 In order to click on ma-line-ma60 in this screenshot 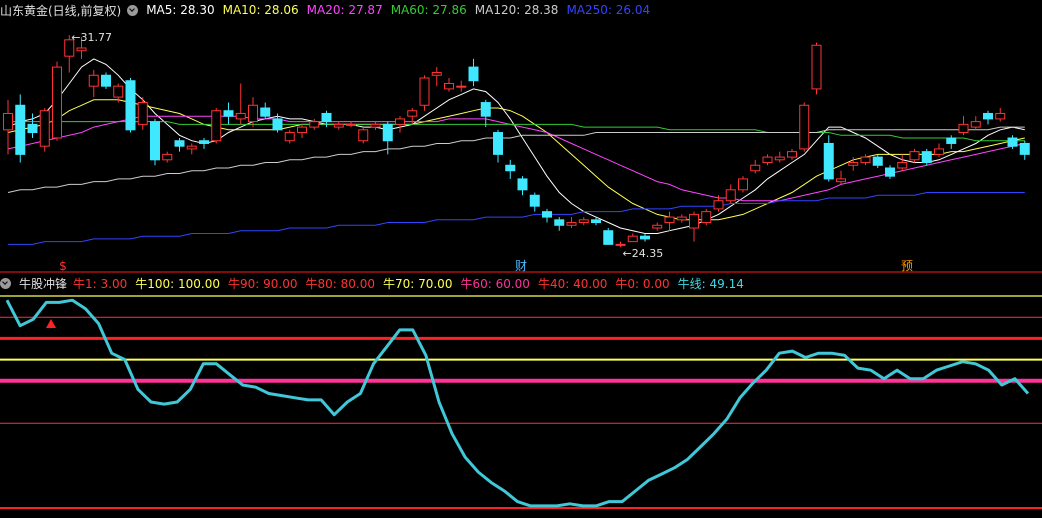, I will do `click(516, 131)`.